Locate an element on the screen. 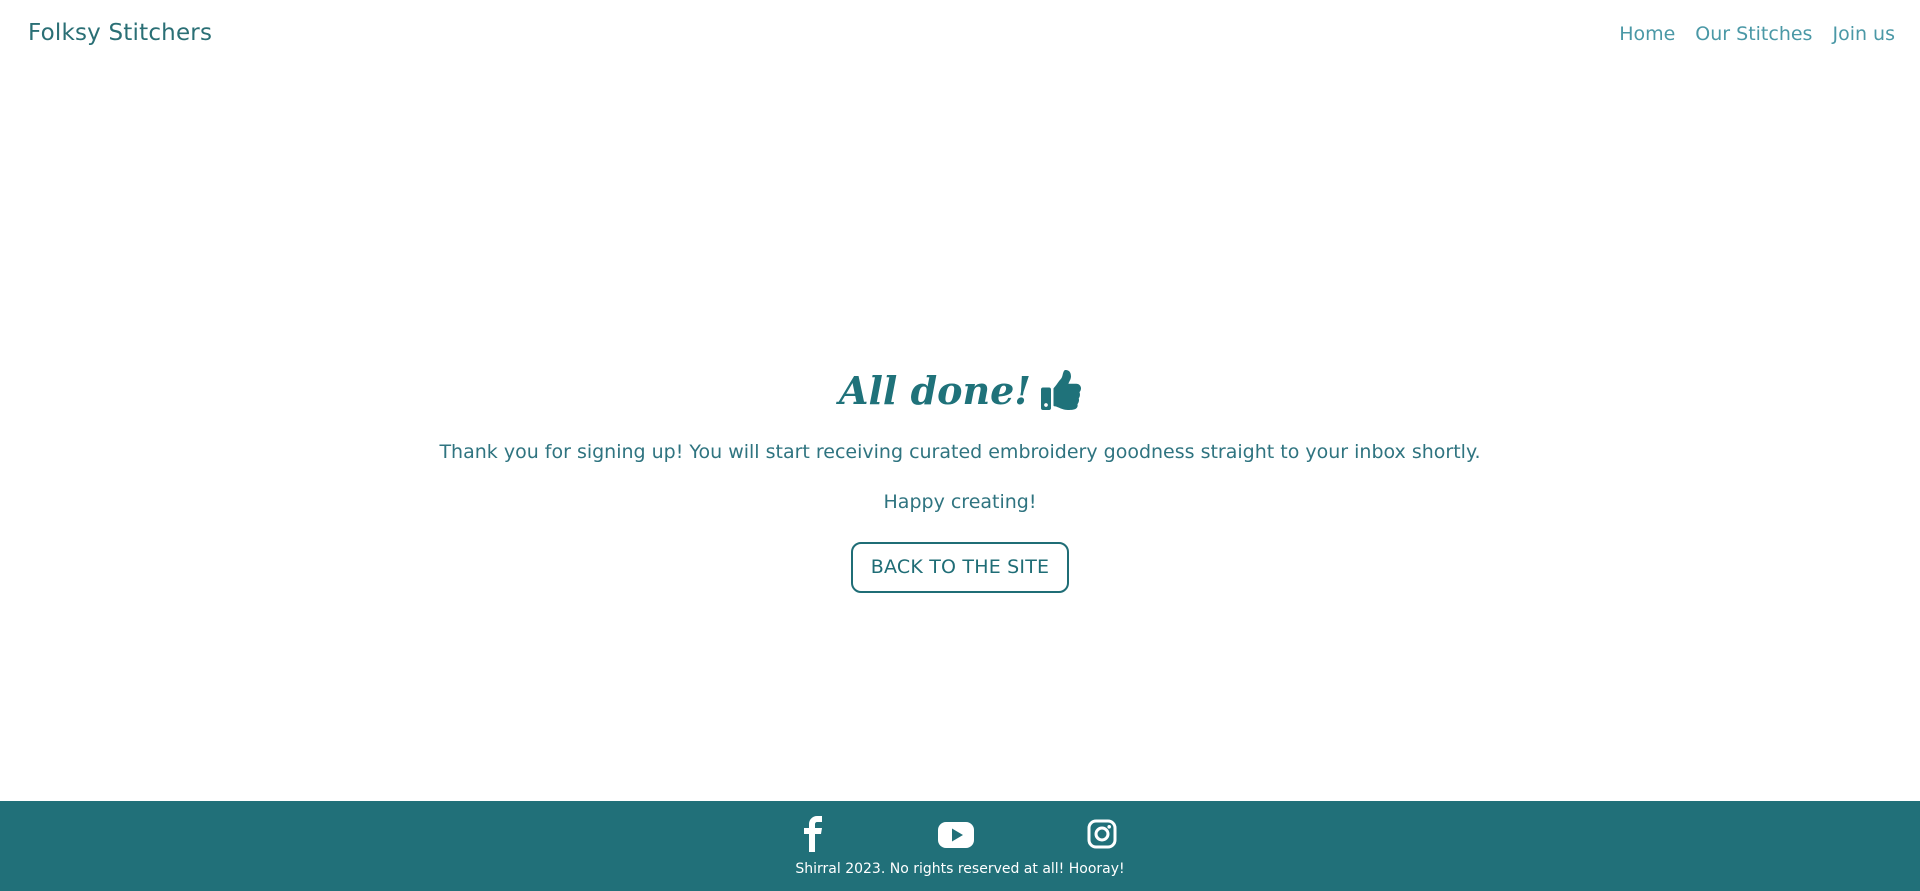  youtube-icon is located at coordinates (956, 834).